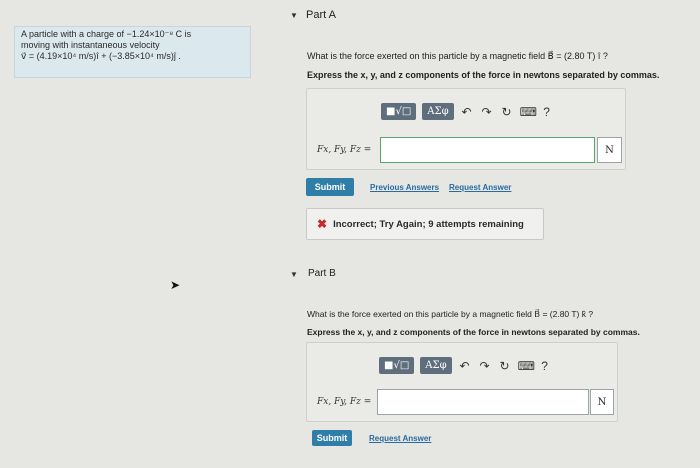  I want to click on incorrect-icon: ✖, so click(322, 224).